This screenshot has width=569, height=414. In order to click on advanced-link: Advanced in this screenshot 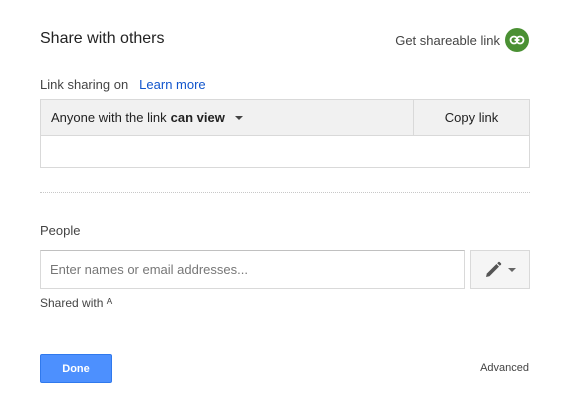, I will do `click(504, 368)`.